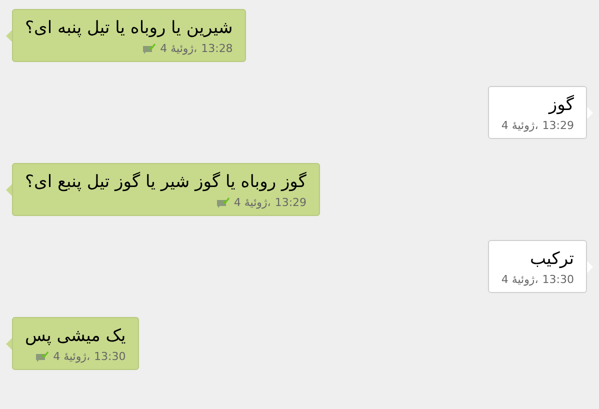 This screenshot has height=409, width=599. I want to click on message-text: گوز روباه یا گوز شیر یا گوز تیل پنبع ای؟, so click(166, 182).